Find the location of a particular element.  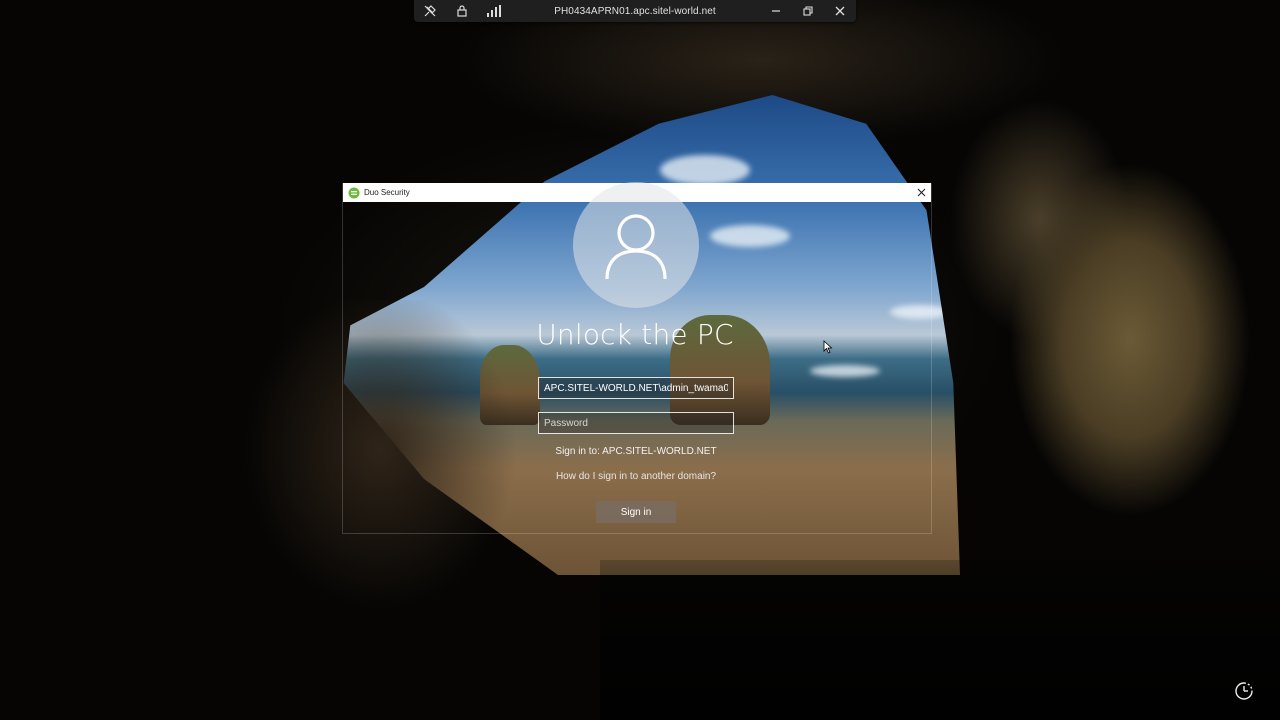

user-icon is located at coordinates (636, 247).